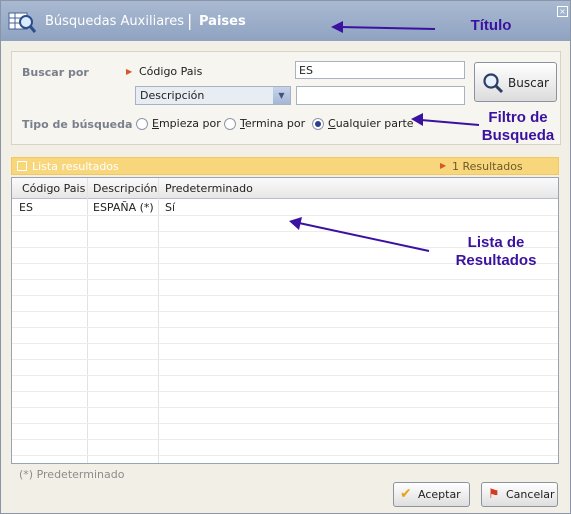 This screenshot has height=514, width=571. What do you see at coordinates (562, 11) in the screenshot?
I see `close-icon: ×` at bounding box center [562, 11].